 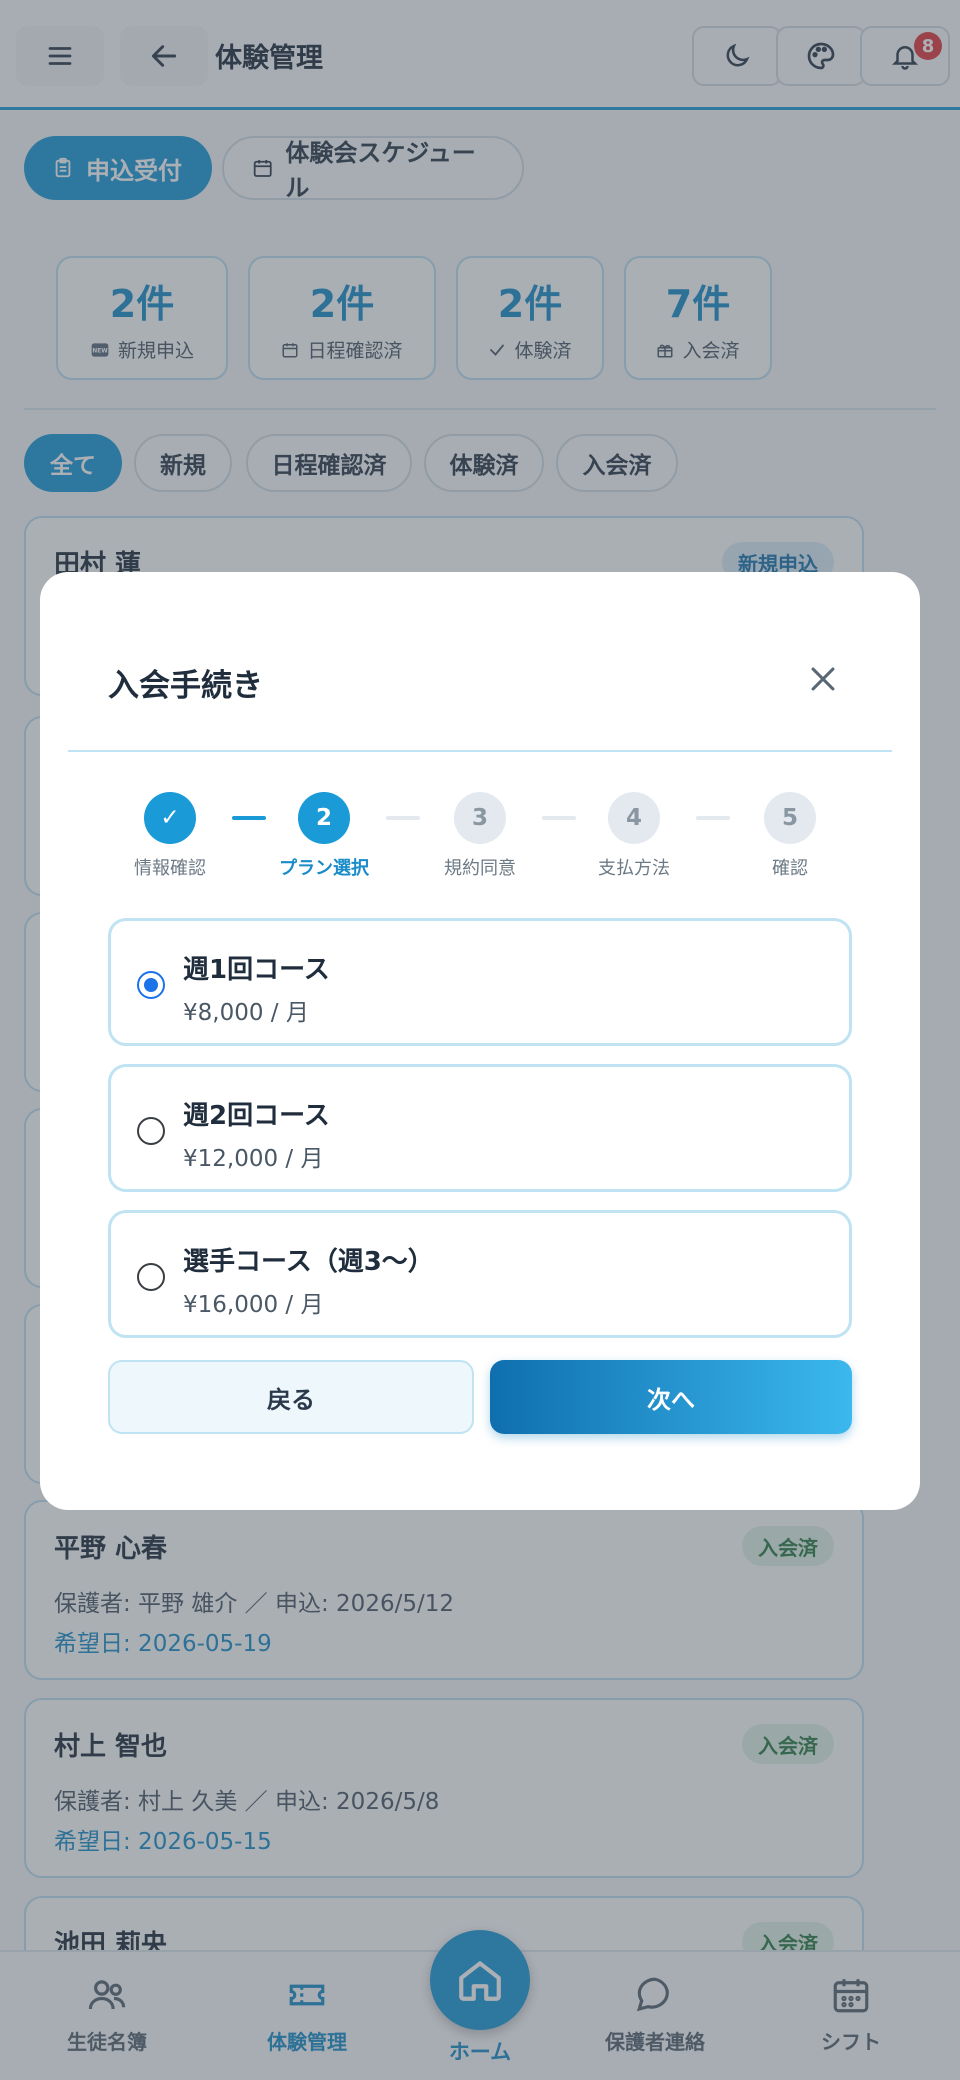 I want to click on next-button: 次へ, so click(x=671, y=1397).